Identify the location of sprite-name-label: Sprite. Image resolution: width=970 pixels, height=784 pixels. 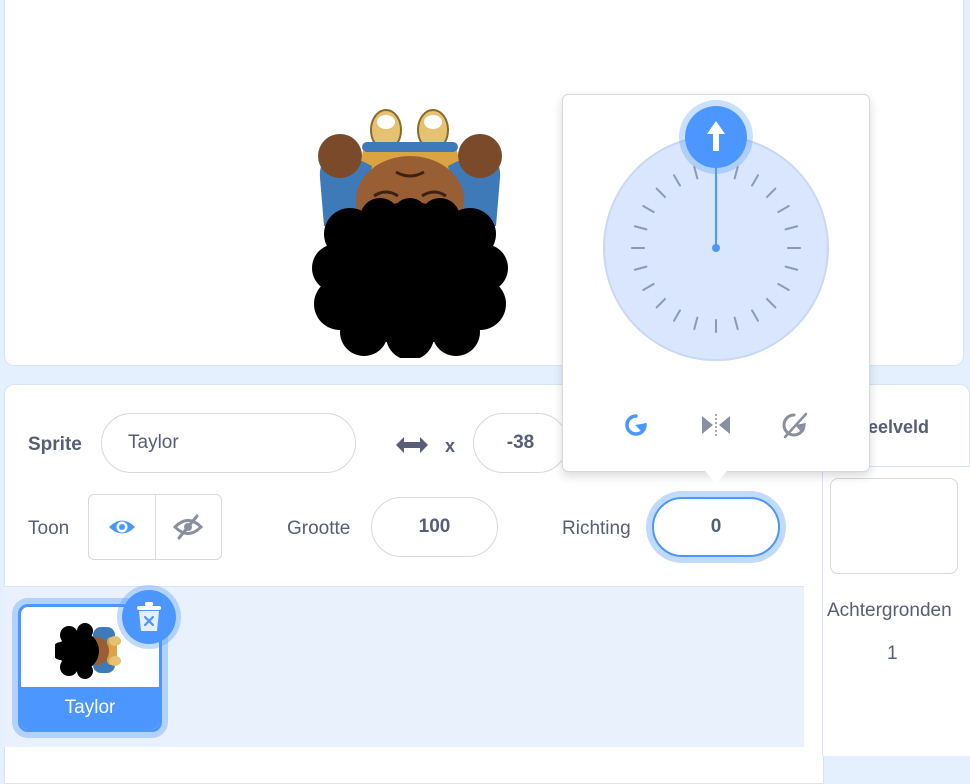
(55, 444).